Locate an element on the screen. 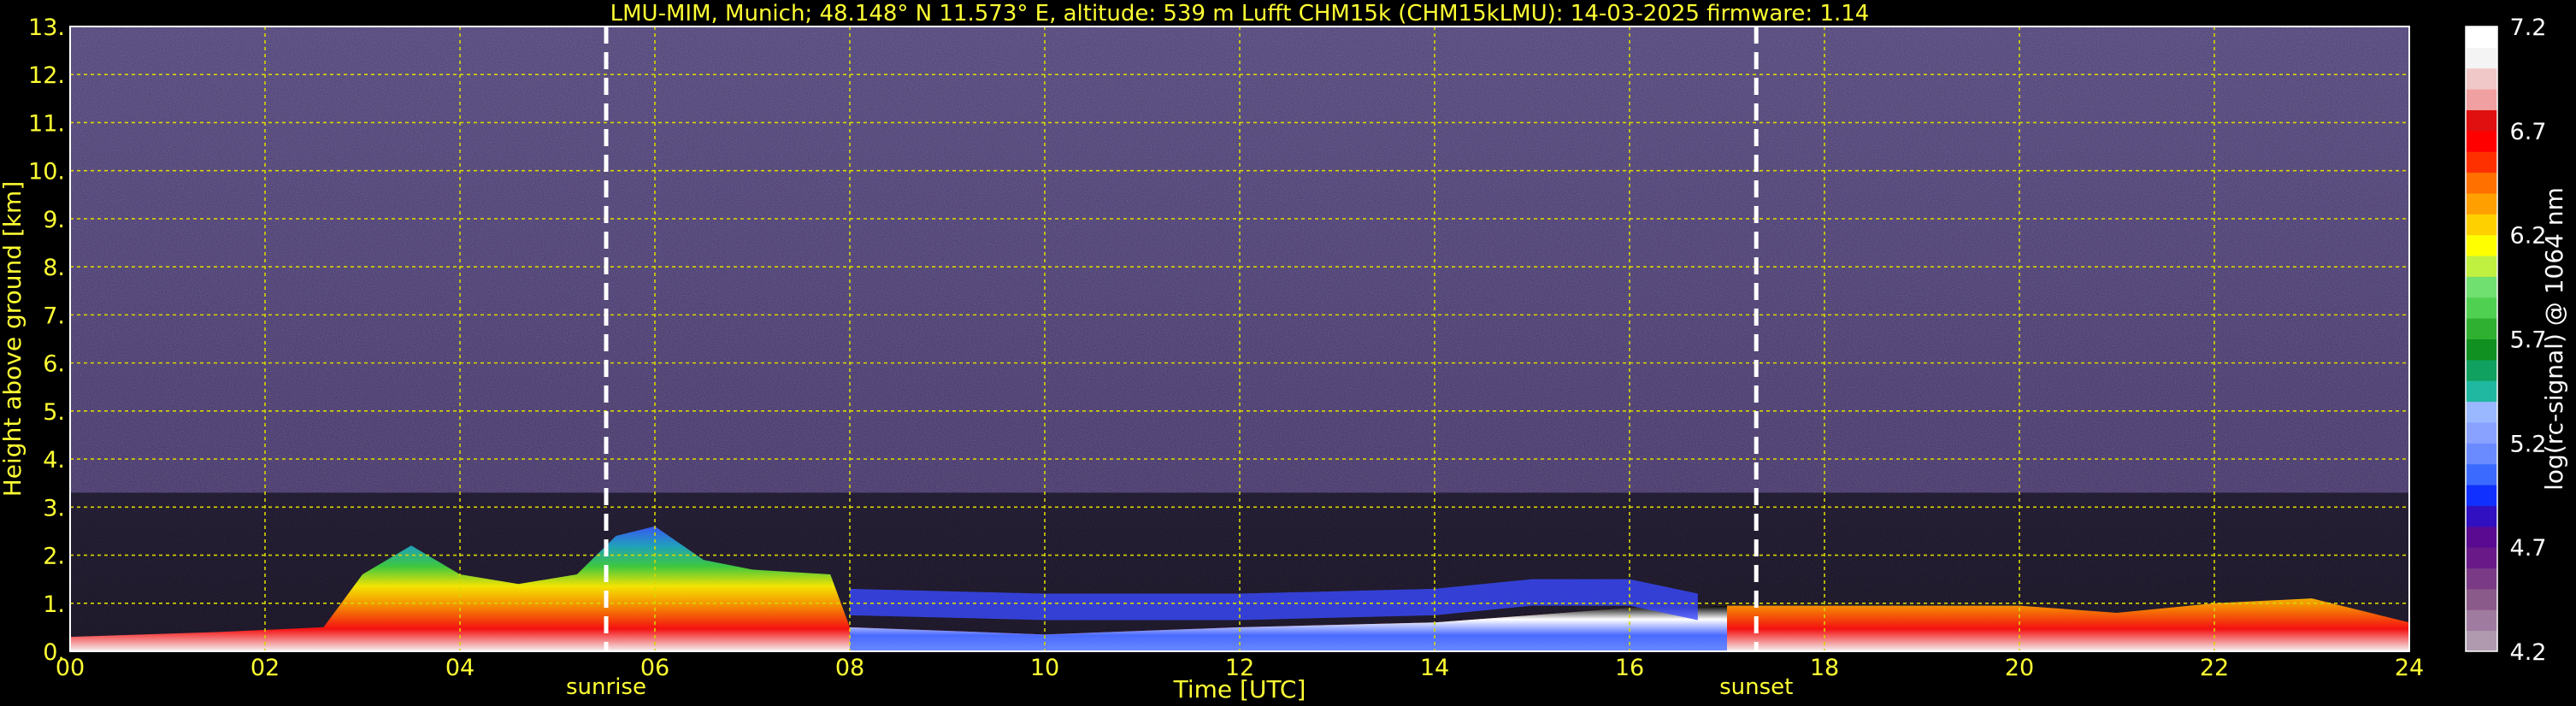  y-tick-label: 2. is located at coordinates (54, 557).